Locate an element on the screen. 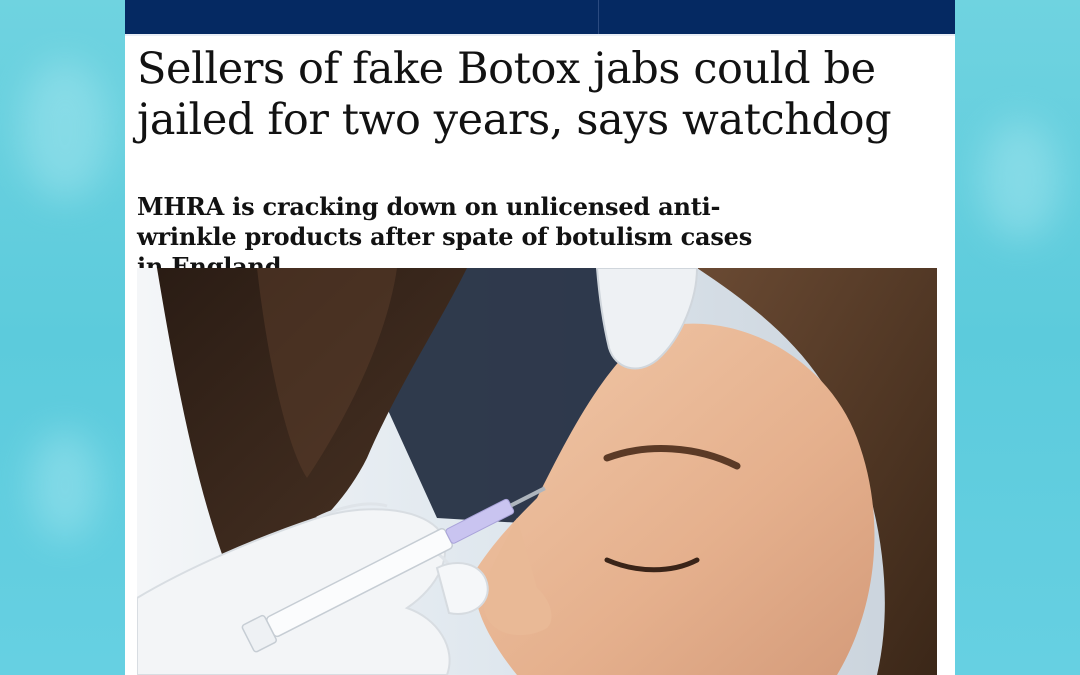  masthead-divider is located at coordinates (598, 17).